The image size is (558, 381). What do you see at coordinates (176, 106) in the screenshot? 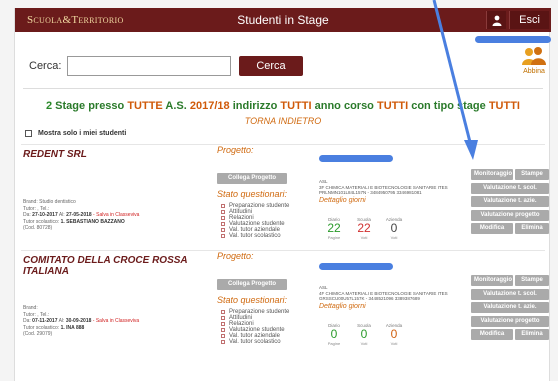
I see `heading-text-2: A.S.` at bounding box center [176, 106].